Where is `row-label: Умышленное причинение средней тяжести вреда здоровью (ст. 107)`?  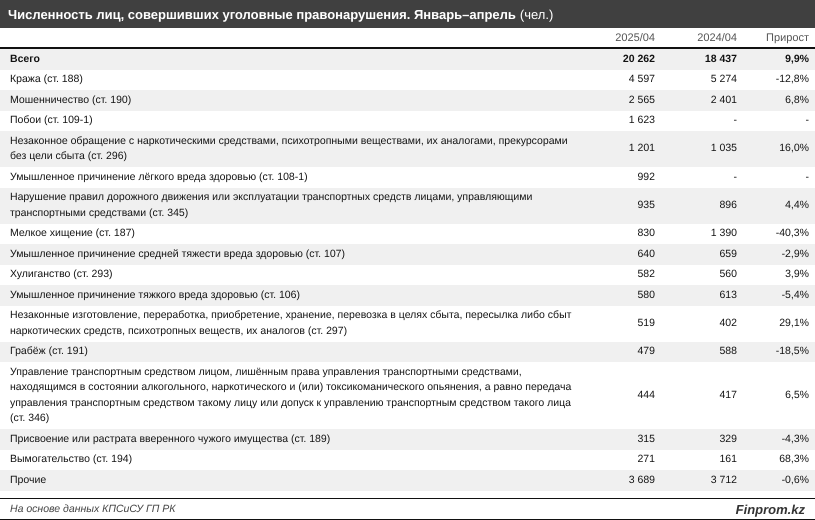
row-label: Умышленное причинение средней тяжести вреда здоровью (ст. 107) is located at coordinates (290, 254).